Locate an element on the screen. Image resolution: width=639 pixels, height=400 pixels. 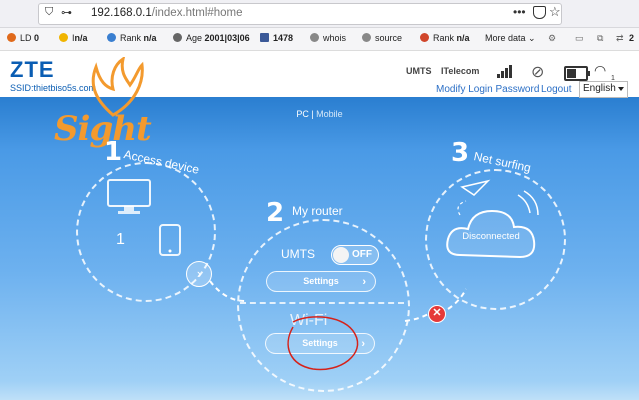
url-text: 192.168.0.1/index.html#home is located at coordinates (167, 13).